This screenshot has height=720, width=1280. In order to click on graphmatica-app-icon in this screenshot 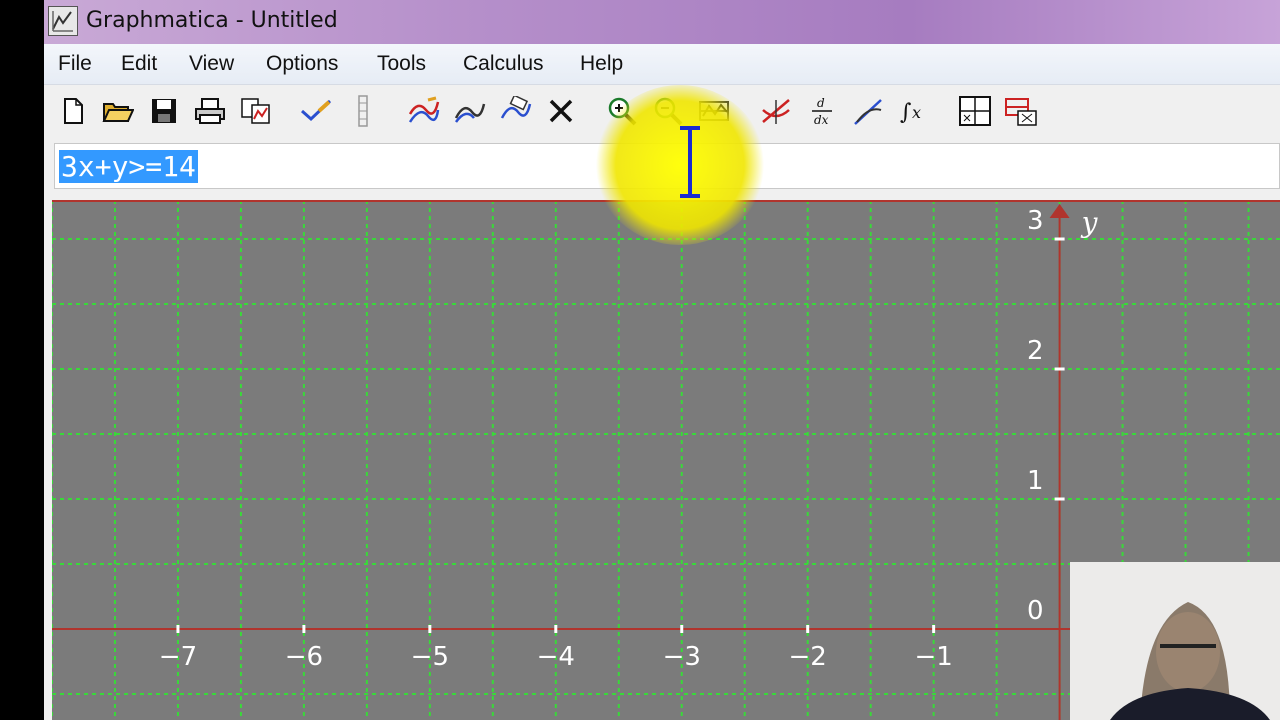, I will do `click(63, 21)`.